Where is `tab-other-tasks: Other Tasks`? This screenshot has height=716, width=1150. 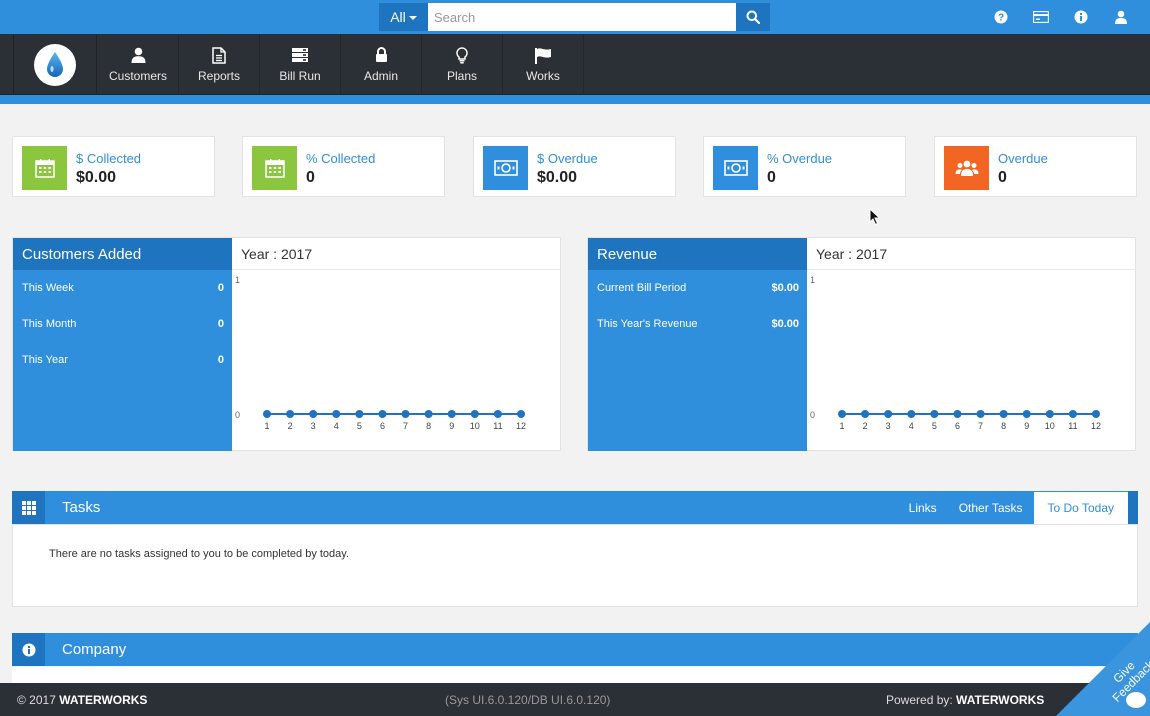 tab-other-tasks: Other Tasks is located at coordinates (991, 507).